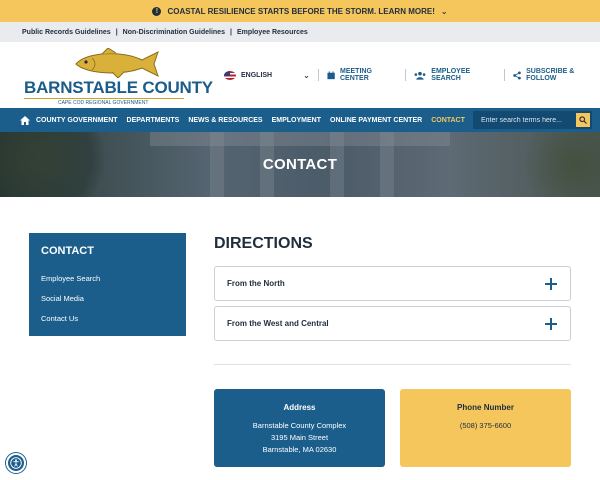 The width and height of the screenshot is (600, 480). Describe the element at coordinates (376, 120) in the screenshot. I see `nav-online-payment-center: ONLINE PAYMENT CENTER` at that location.